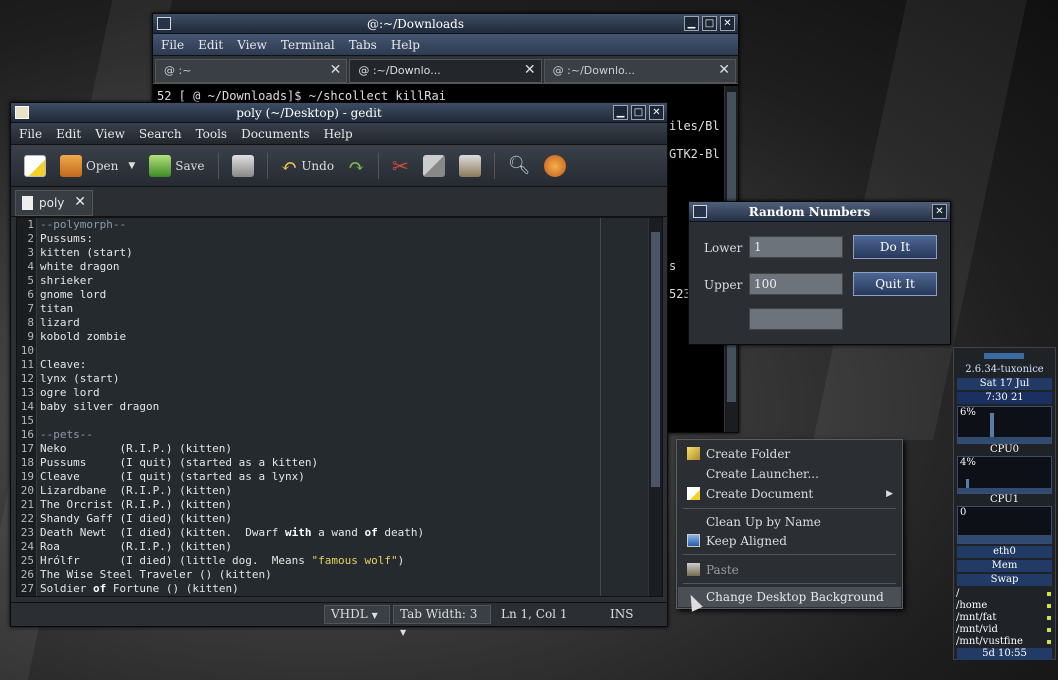 This screenshot has height=680, width=1058. What do you see at coordinates (796, 247) in the screenshot?
I see `lower-field: 1` at bounding box center [796, 247].